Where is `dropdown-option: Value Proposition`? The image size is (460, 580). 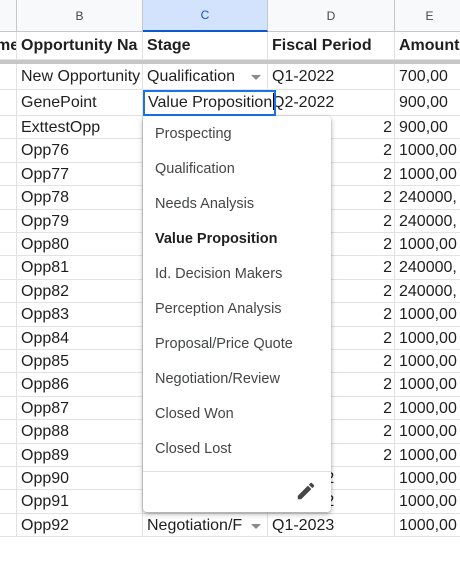 dropdown-option: Value Proposition is located at coordinates (237, 239).